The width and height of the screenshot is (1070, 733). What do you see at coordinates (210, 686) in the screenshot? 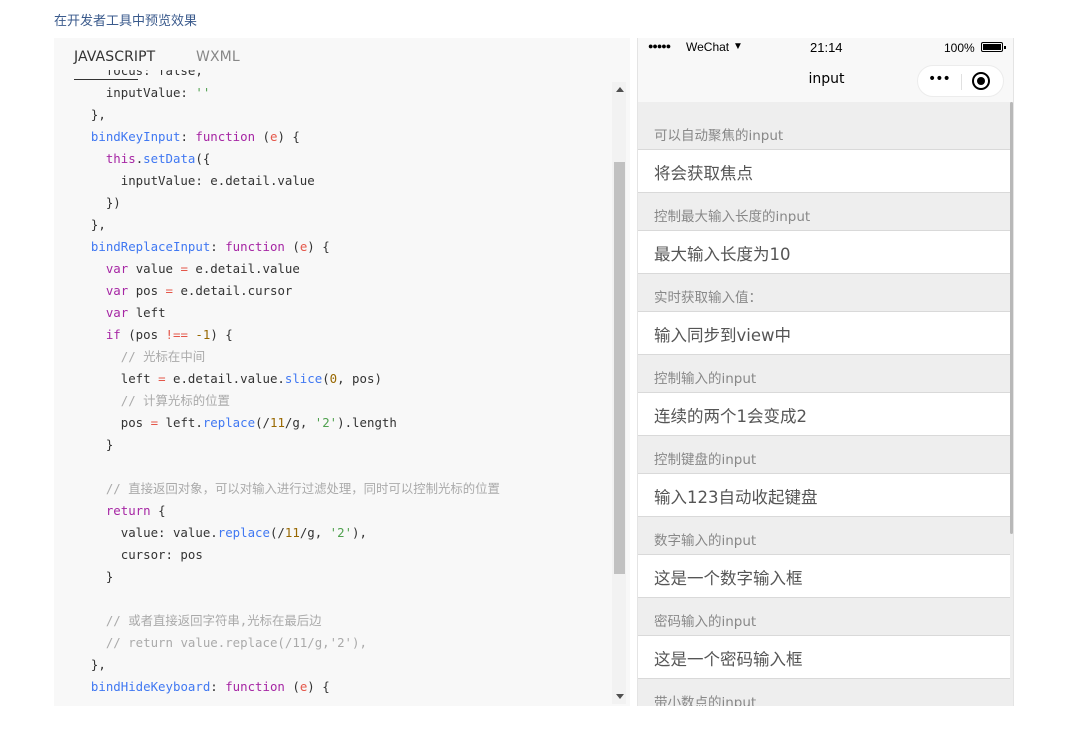
I see `code-line: bindHideKeyboard: function (e) {` at bounding box center [210, 686].